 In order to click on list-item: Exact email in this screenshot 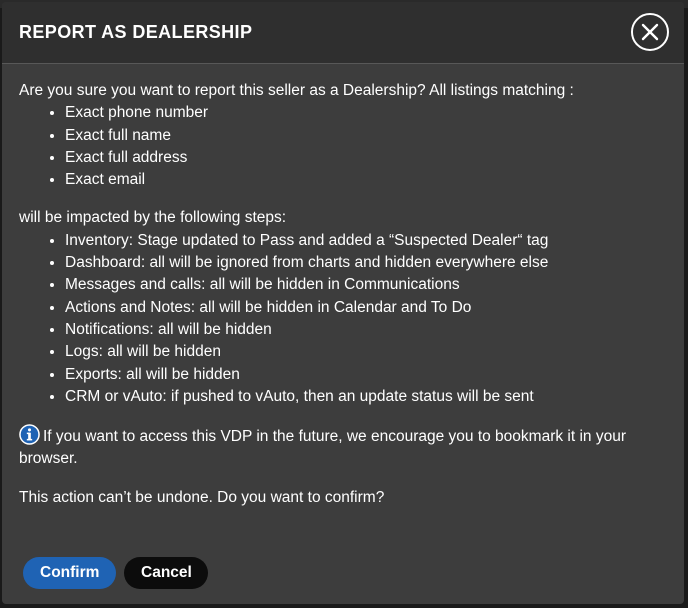, I will do `click(366, 180)`.